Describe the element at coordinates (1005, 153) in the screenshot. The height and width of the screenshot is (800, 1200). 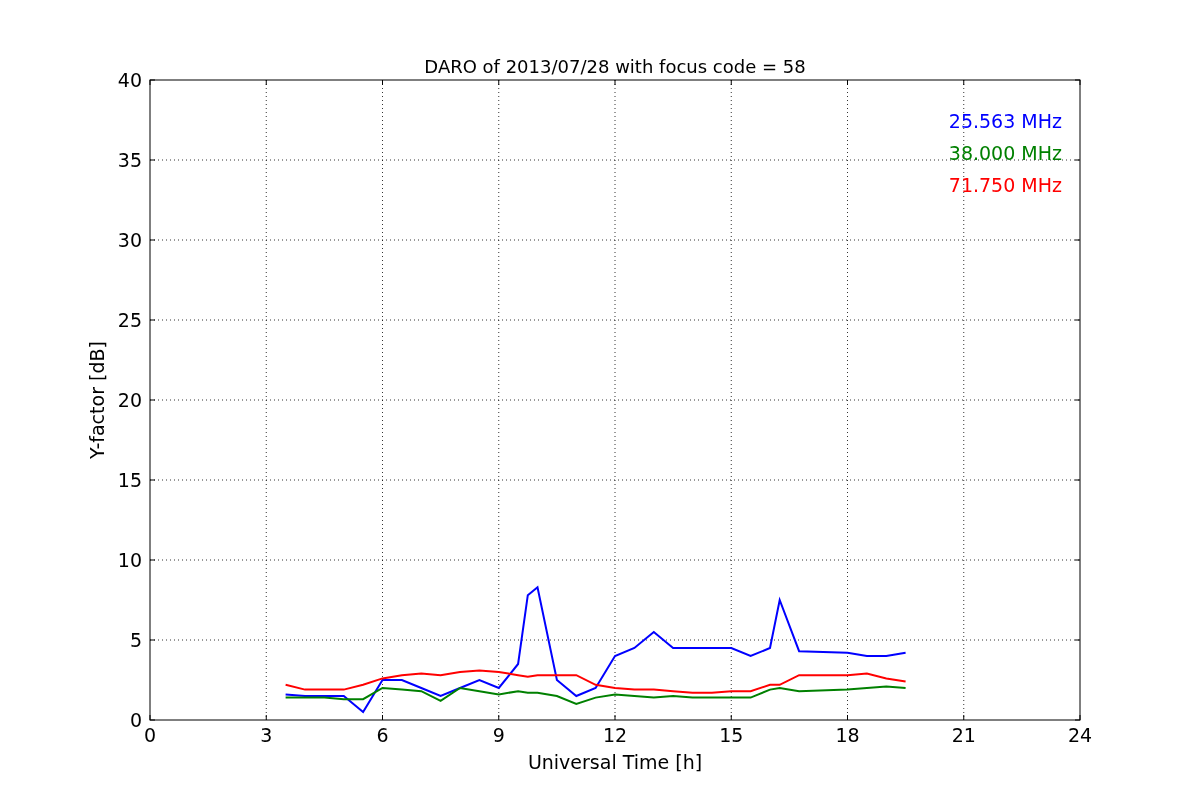
I see `legend-label: 38.000 MHz` at that location.